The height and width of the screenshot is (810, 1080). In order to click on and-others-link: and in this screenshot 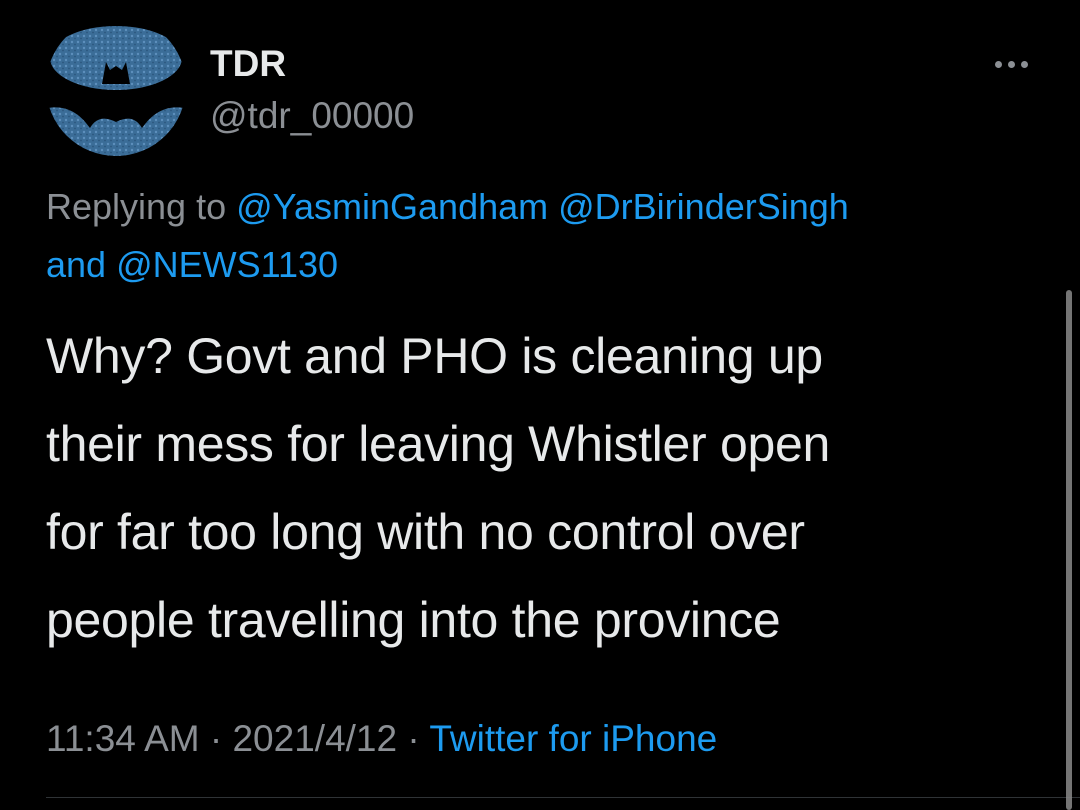, I will do `click(81, 264)`.